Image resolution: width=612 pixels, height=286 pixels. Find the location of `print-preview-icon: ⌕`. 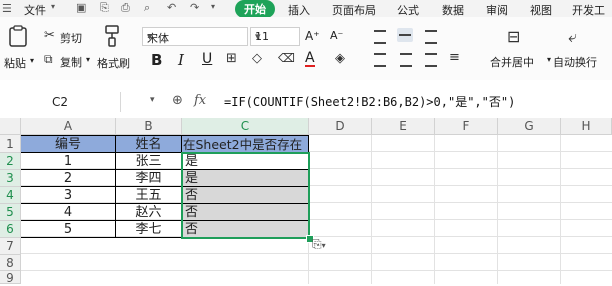

print-preview-icon: ⌕ is located at coordinates (147, 8).